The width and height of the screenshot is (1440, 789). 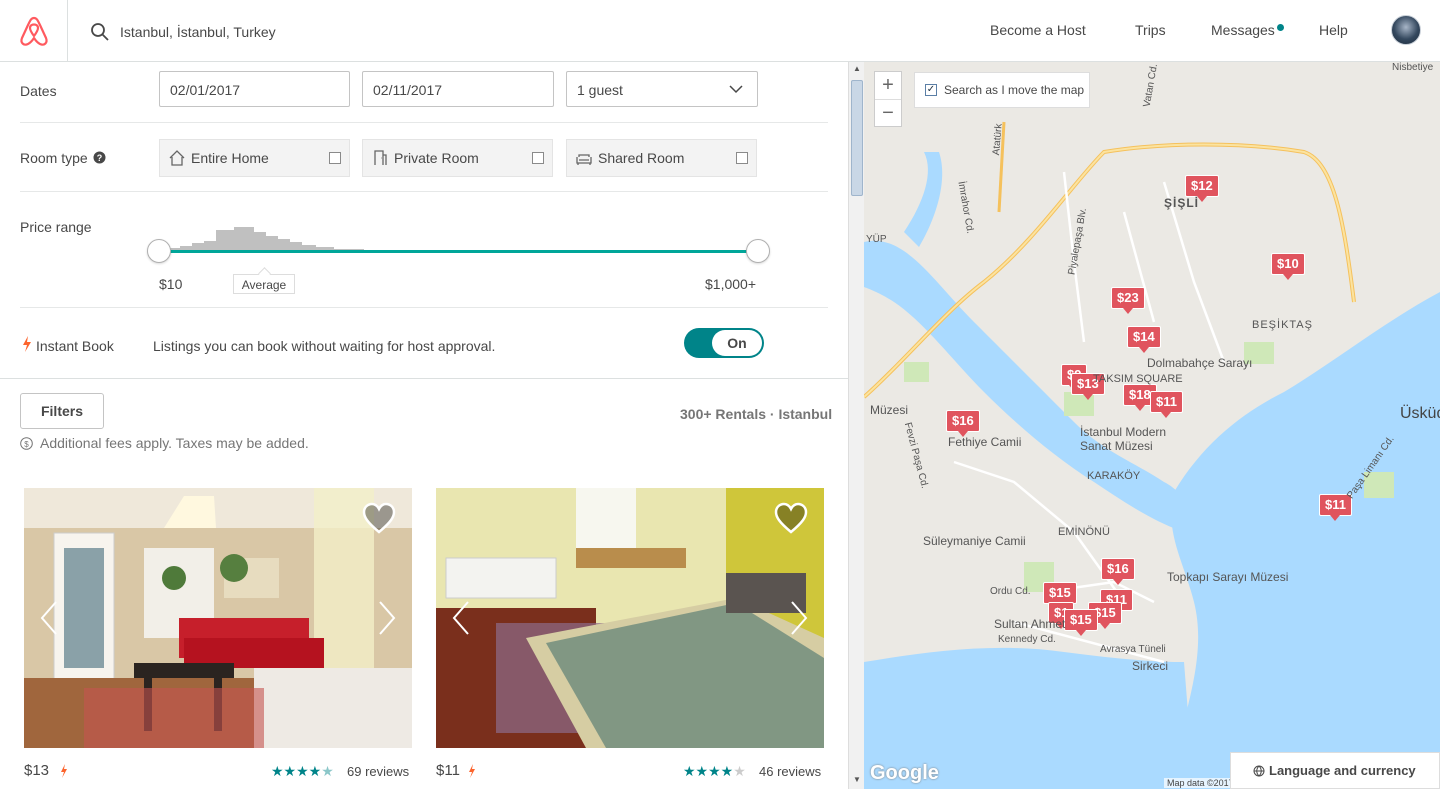 What do you see at coordinates (1150, 30) in the screenshot?
I see `nav-trips: Trips` at bounding box center [1150, 30].